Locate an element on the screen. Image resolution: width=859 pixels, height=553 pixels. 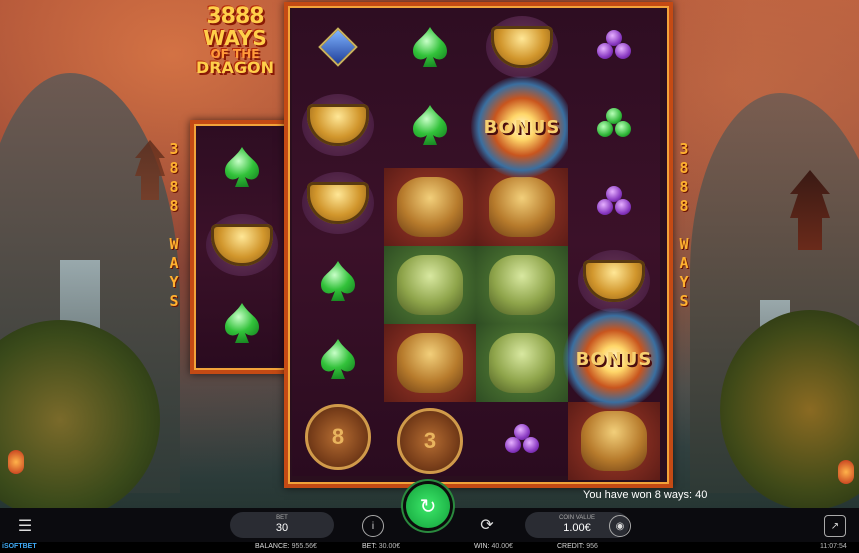
diamond-icon is located at coordinates (338, 47).